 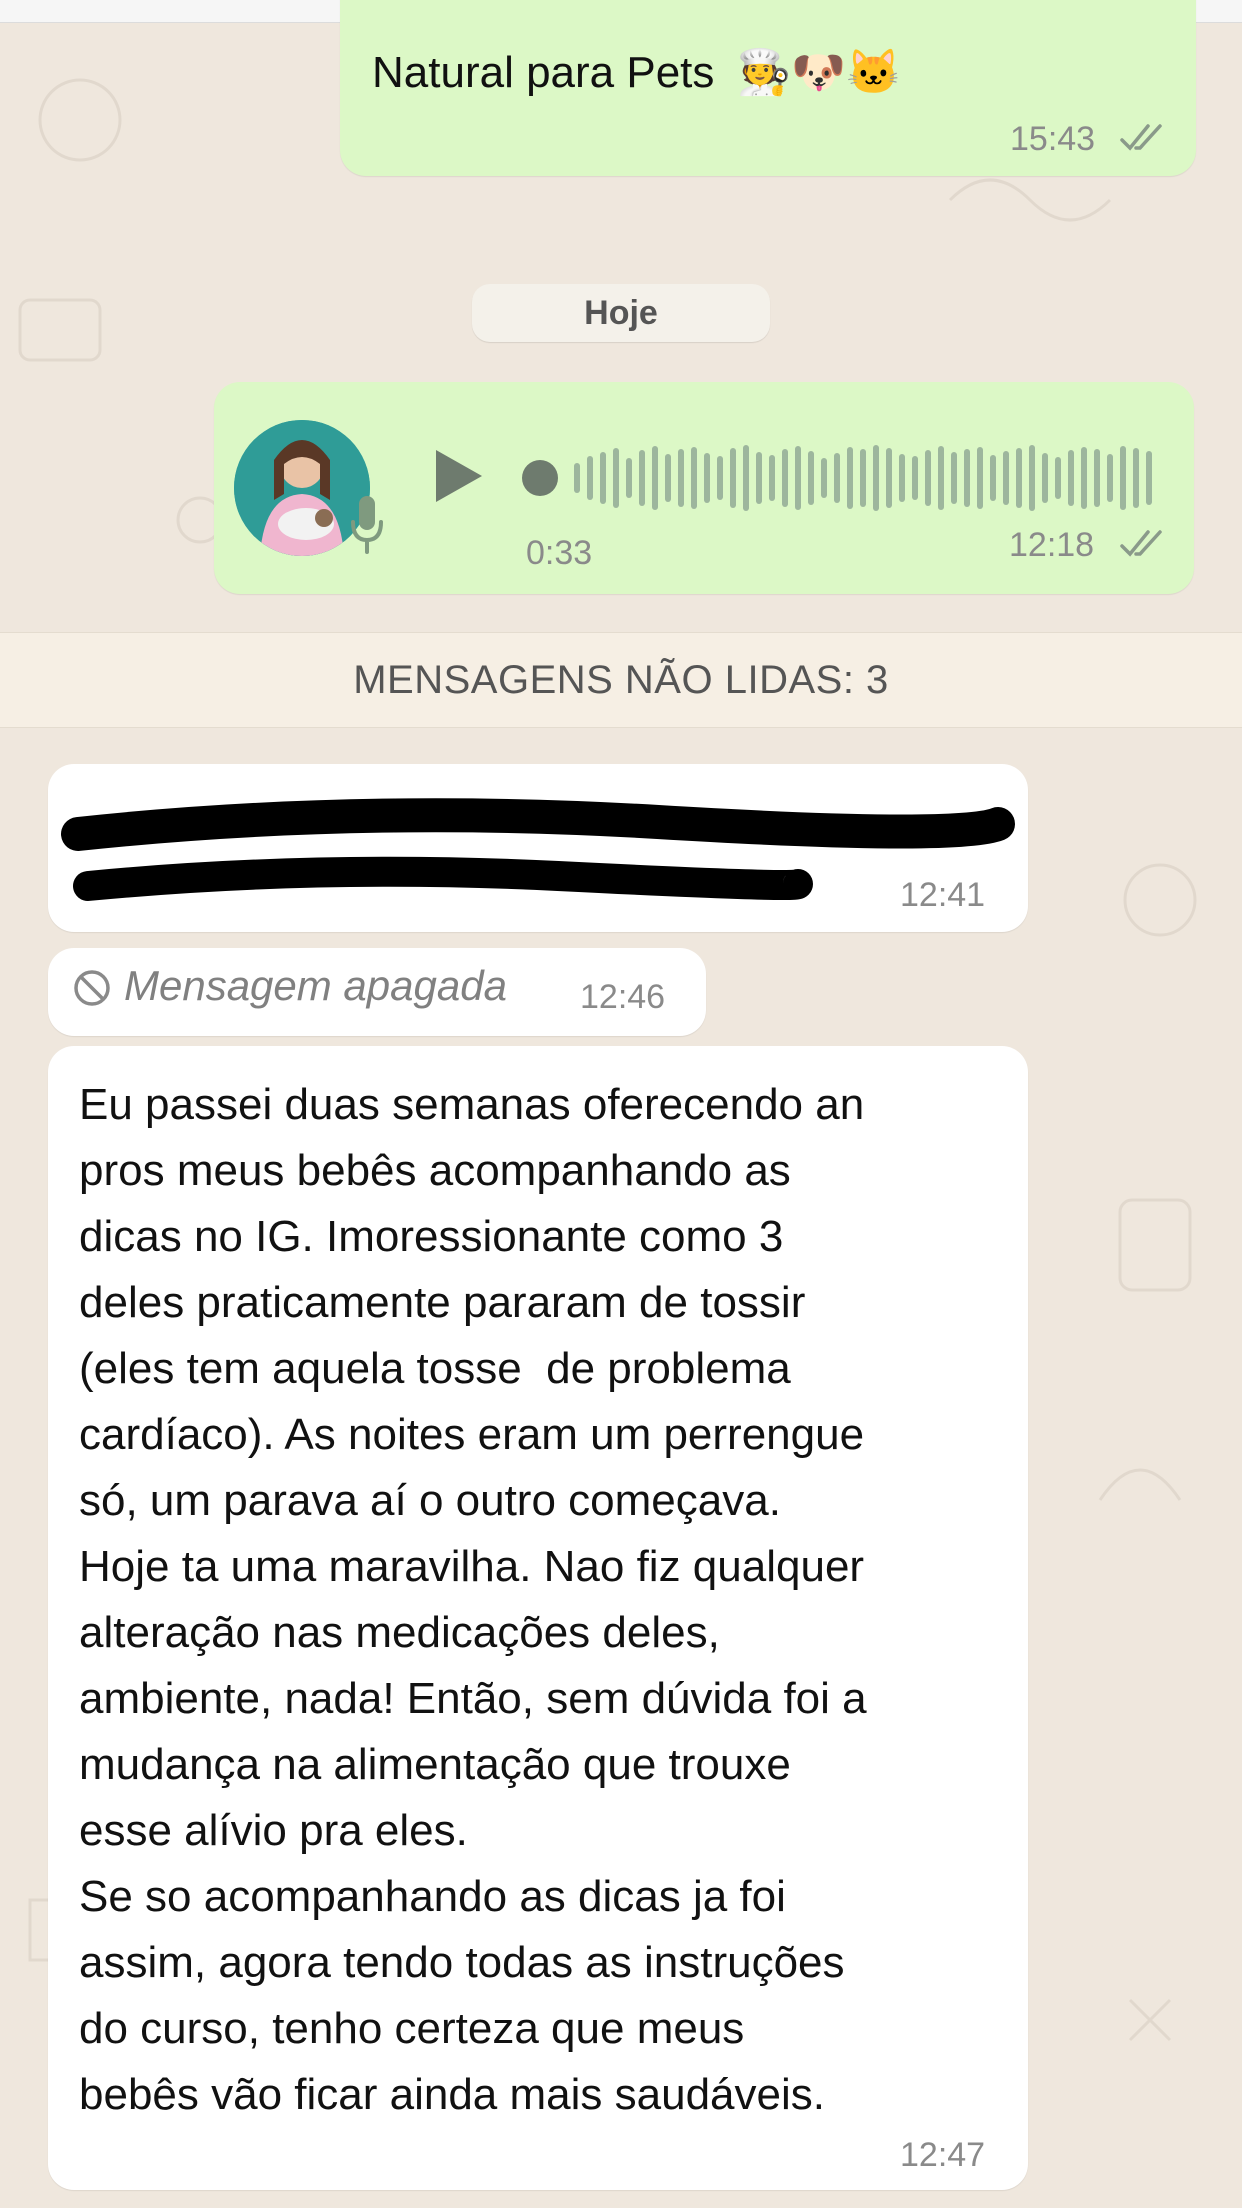 What do you see at coordinates (543, 72) in the screenshot?
I see `message-text: Natural para Pets` at bounding box center [543, 72].